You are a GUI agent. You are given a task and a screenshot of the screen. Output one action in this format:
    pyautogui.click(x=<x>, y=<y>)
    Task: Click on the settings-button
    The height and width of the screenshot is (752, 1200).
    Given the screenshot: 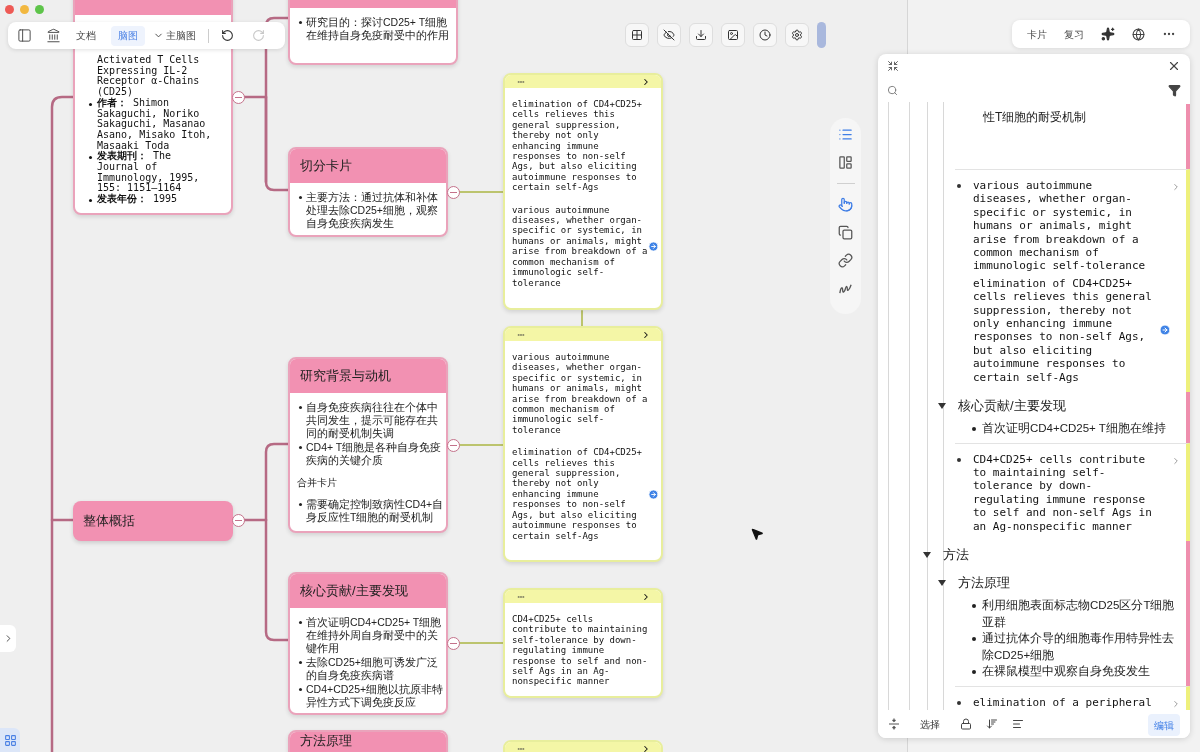 What is the action you would take?
    pyautogui.click(x=797, y=35)
    